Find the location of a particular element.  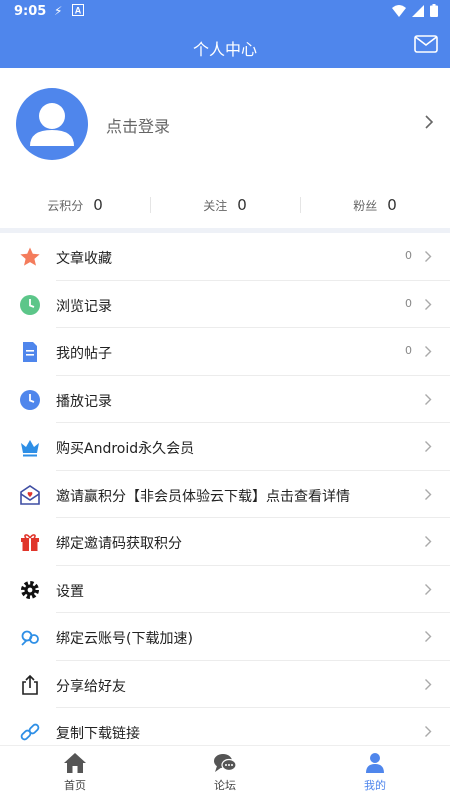

link-icon is located at coordinates (30, 732).